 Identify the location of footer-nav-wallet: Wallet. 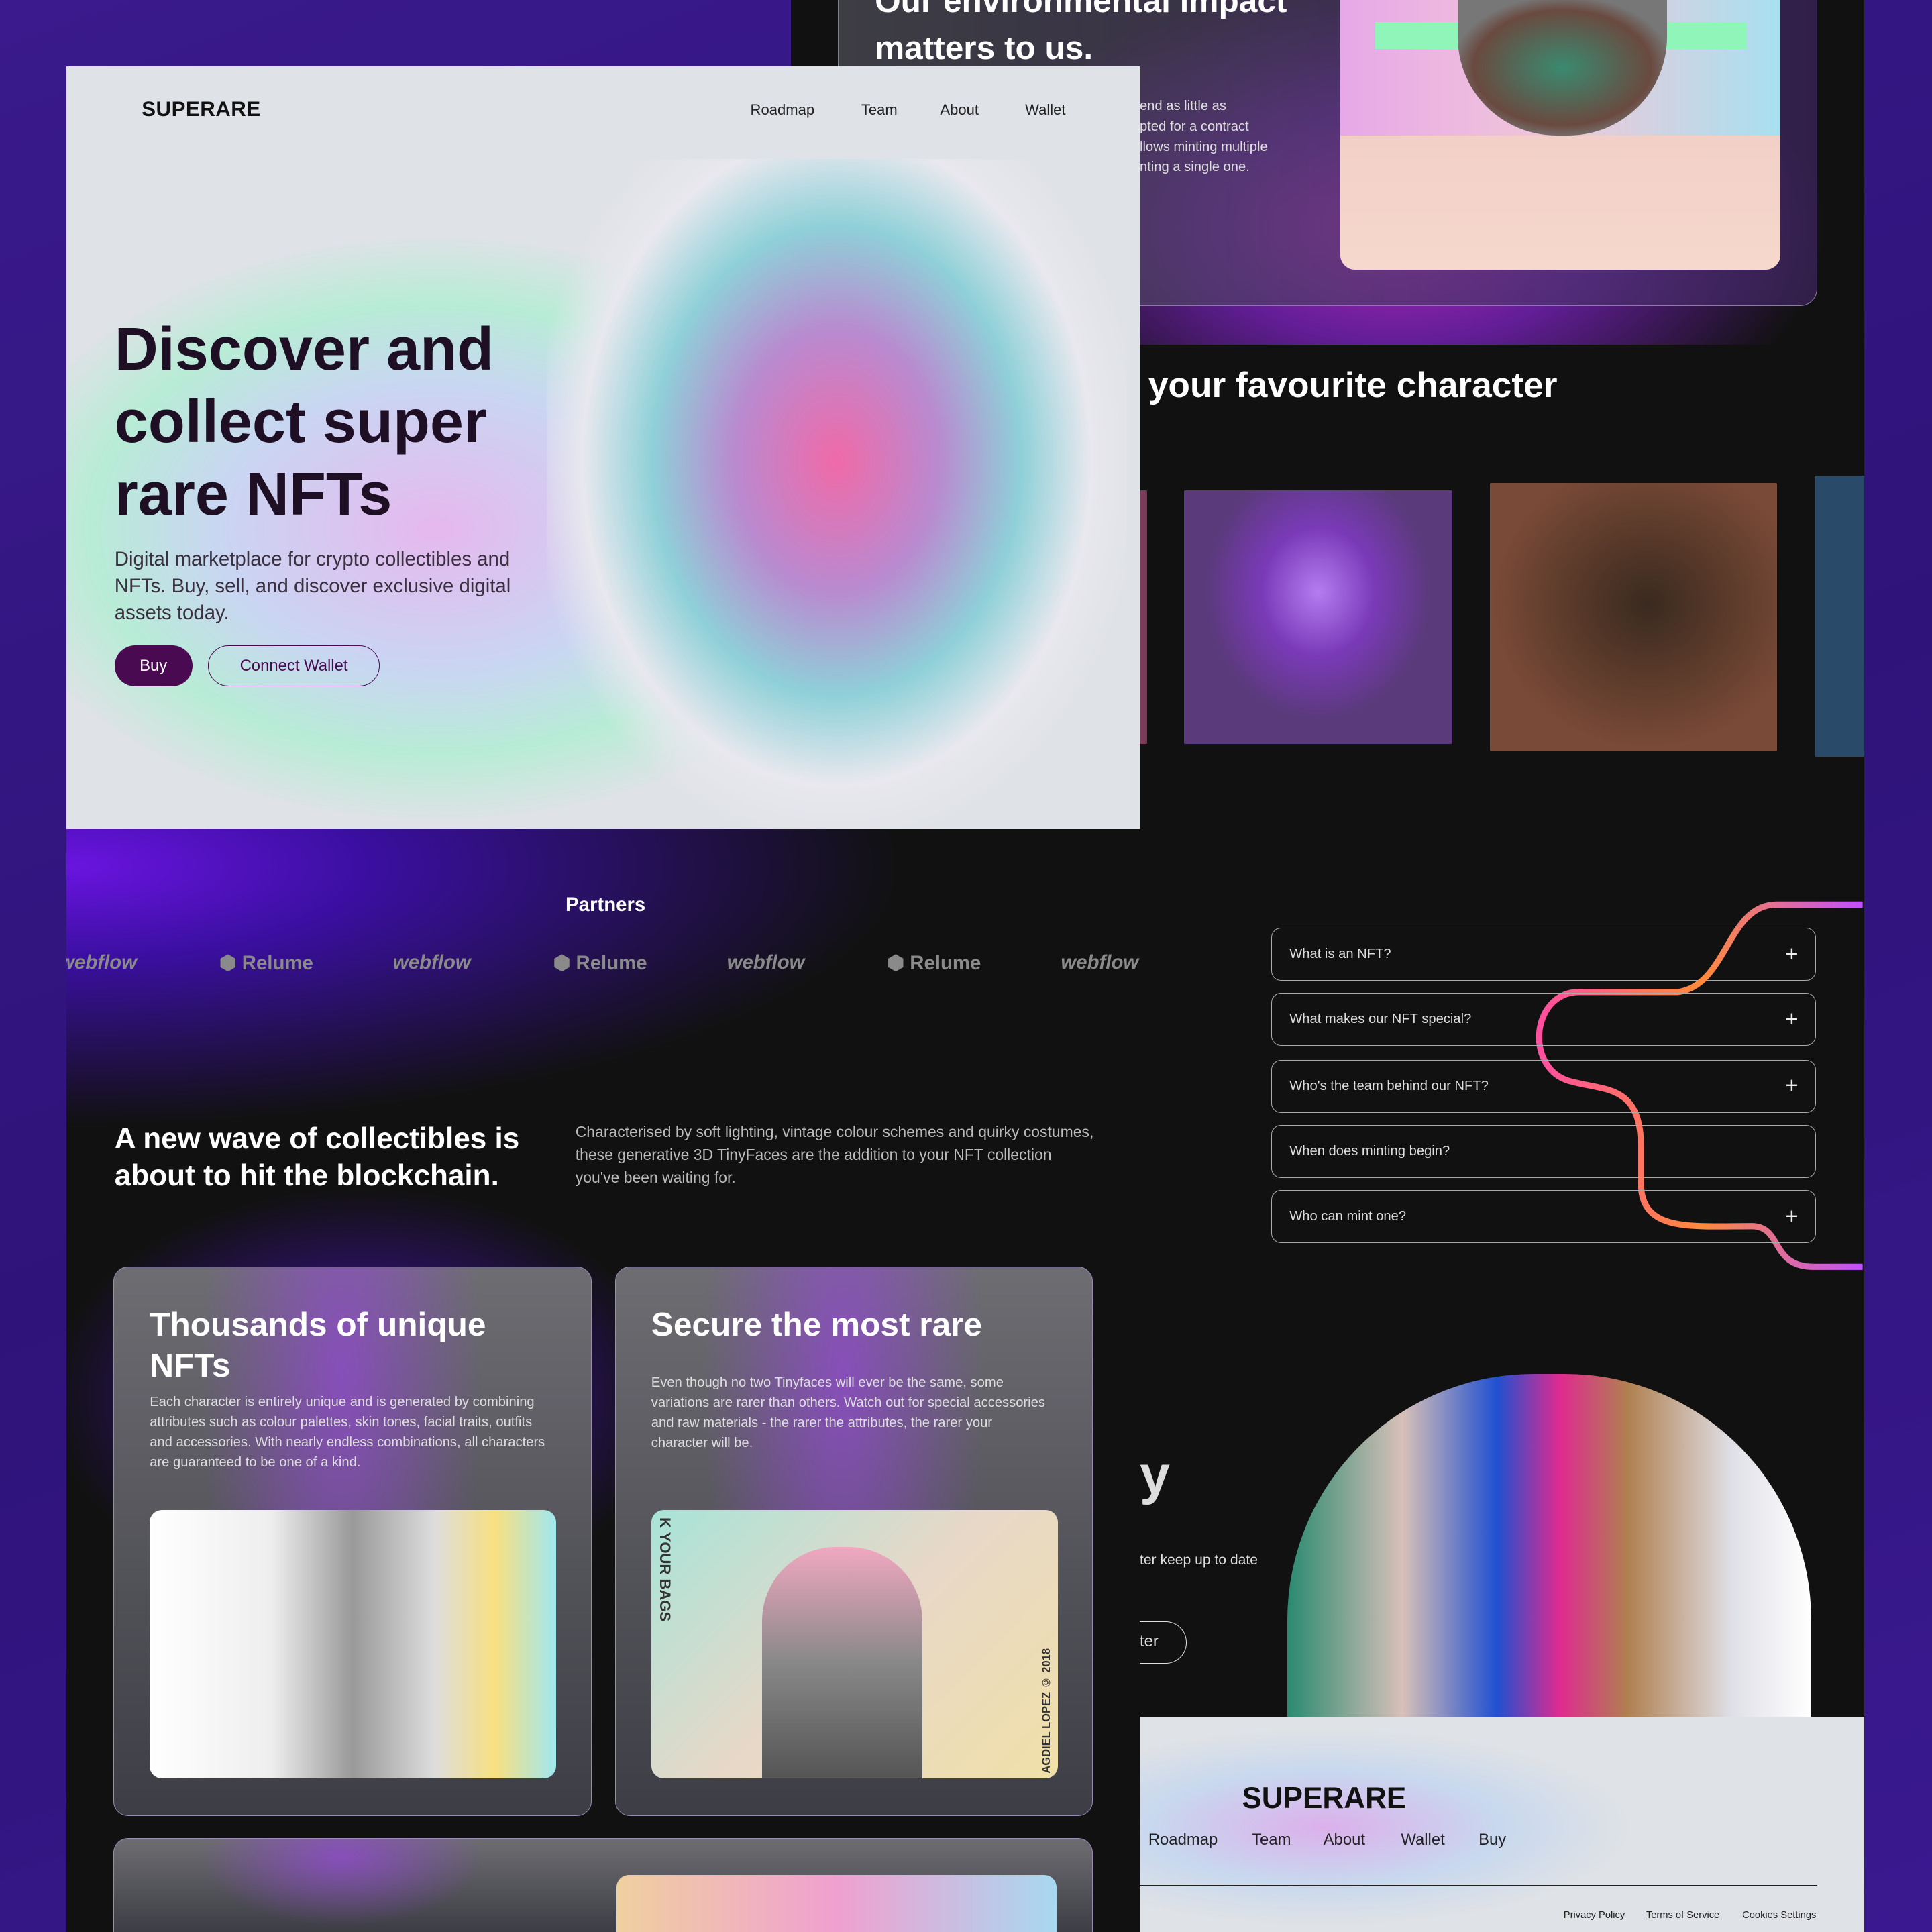
(1422, 1840).